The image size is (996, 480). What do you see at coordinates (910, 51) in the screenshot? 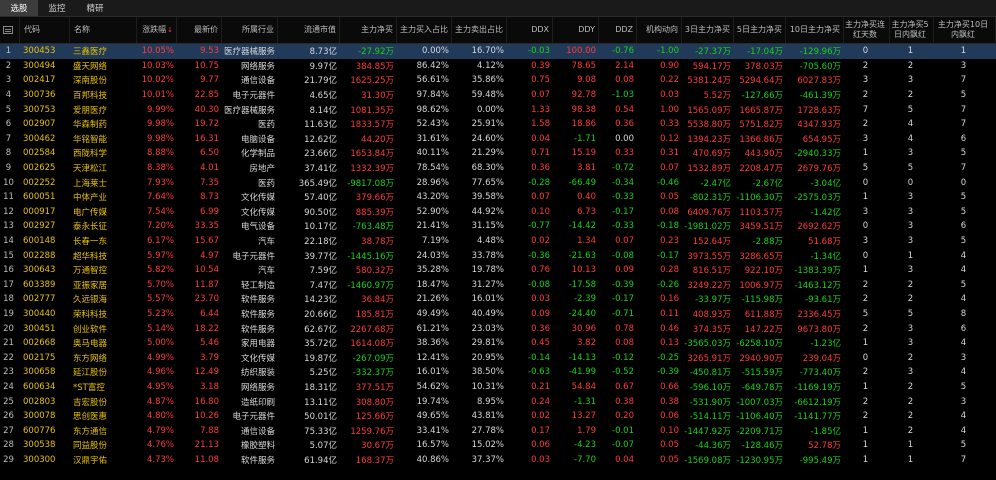
I see `cell-red-in-5d: 1` at bounding box center [910, 51].